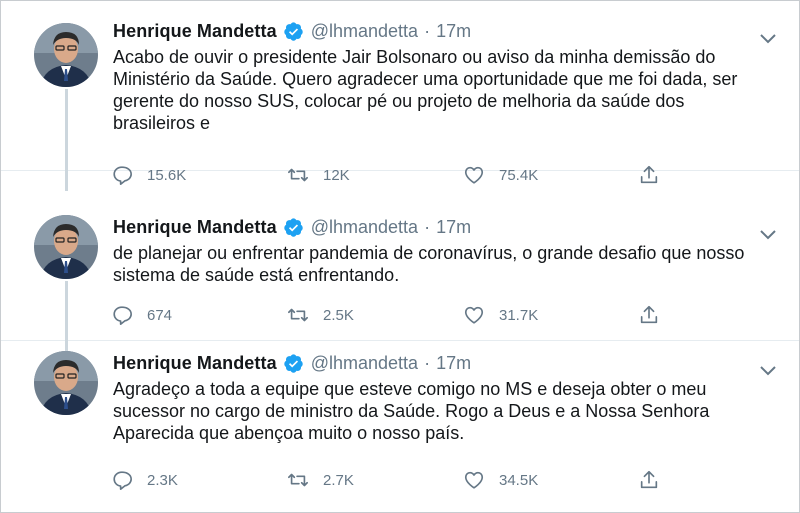 Image resolution: width=800 pixels, height=513 pixels. Describe the element at coordinates (160, 315) in the screenshot. I see `reply-count: 674` at that location.